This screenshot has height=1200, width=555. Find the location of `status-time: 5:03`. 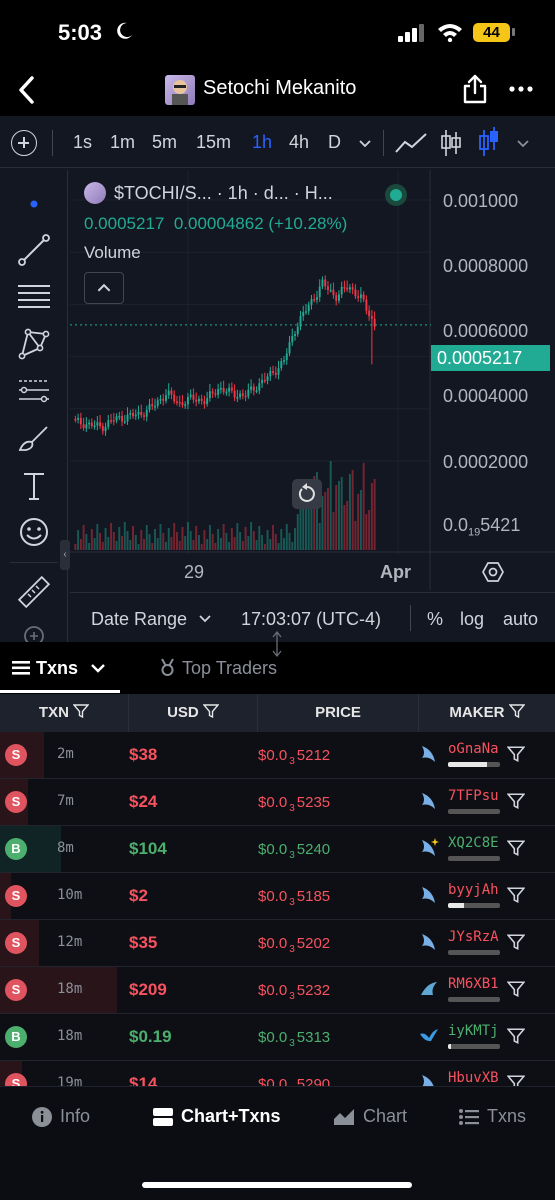

status-time: 5:03 is located at coordinates (80, 32).